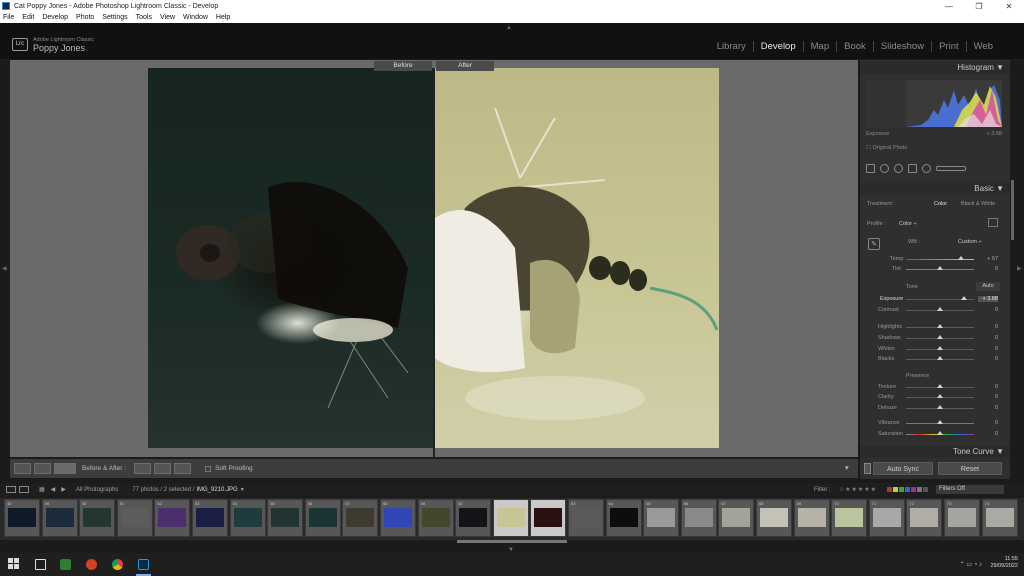 This screenshot has height=576, width=1024. Describe the element at coordinates (849, 518) in the screenshot. I see `filmstrip-thumbnail: 70` at that location.